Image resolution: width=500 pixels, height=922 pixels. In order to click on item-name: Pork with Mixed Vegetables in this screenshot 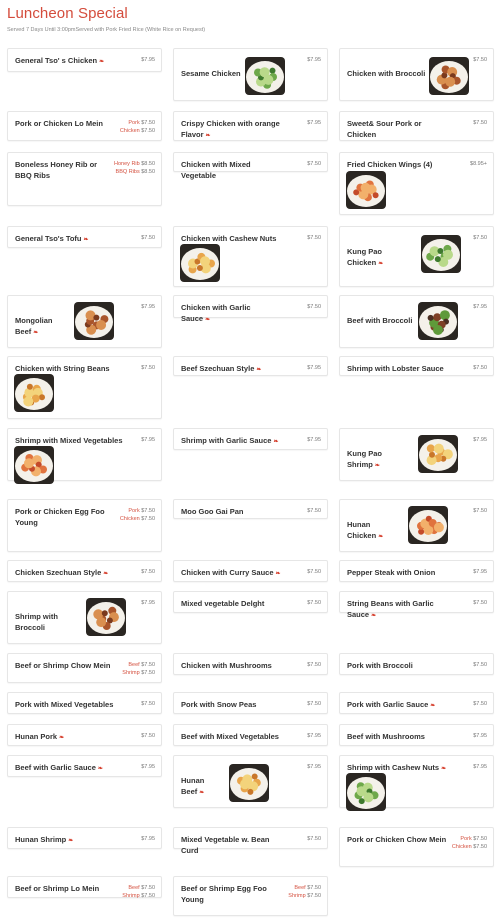, I will do `click(65, 705)`.